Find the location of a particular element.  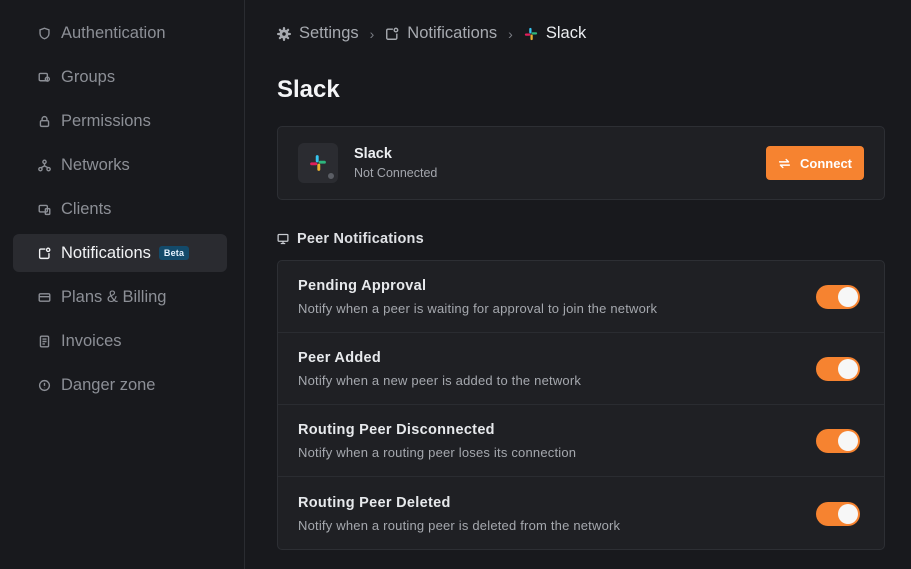

integration-card: Slack Not Connected Connect is located at coordinates (581, 163).